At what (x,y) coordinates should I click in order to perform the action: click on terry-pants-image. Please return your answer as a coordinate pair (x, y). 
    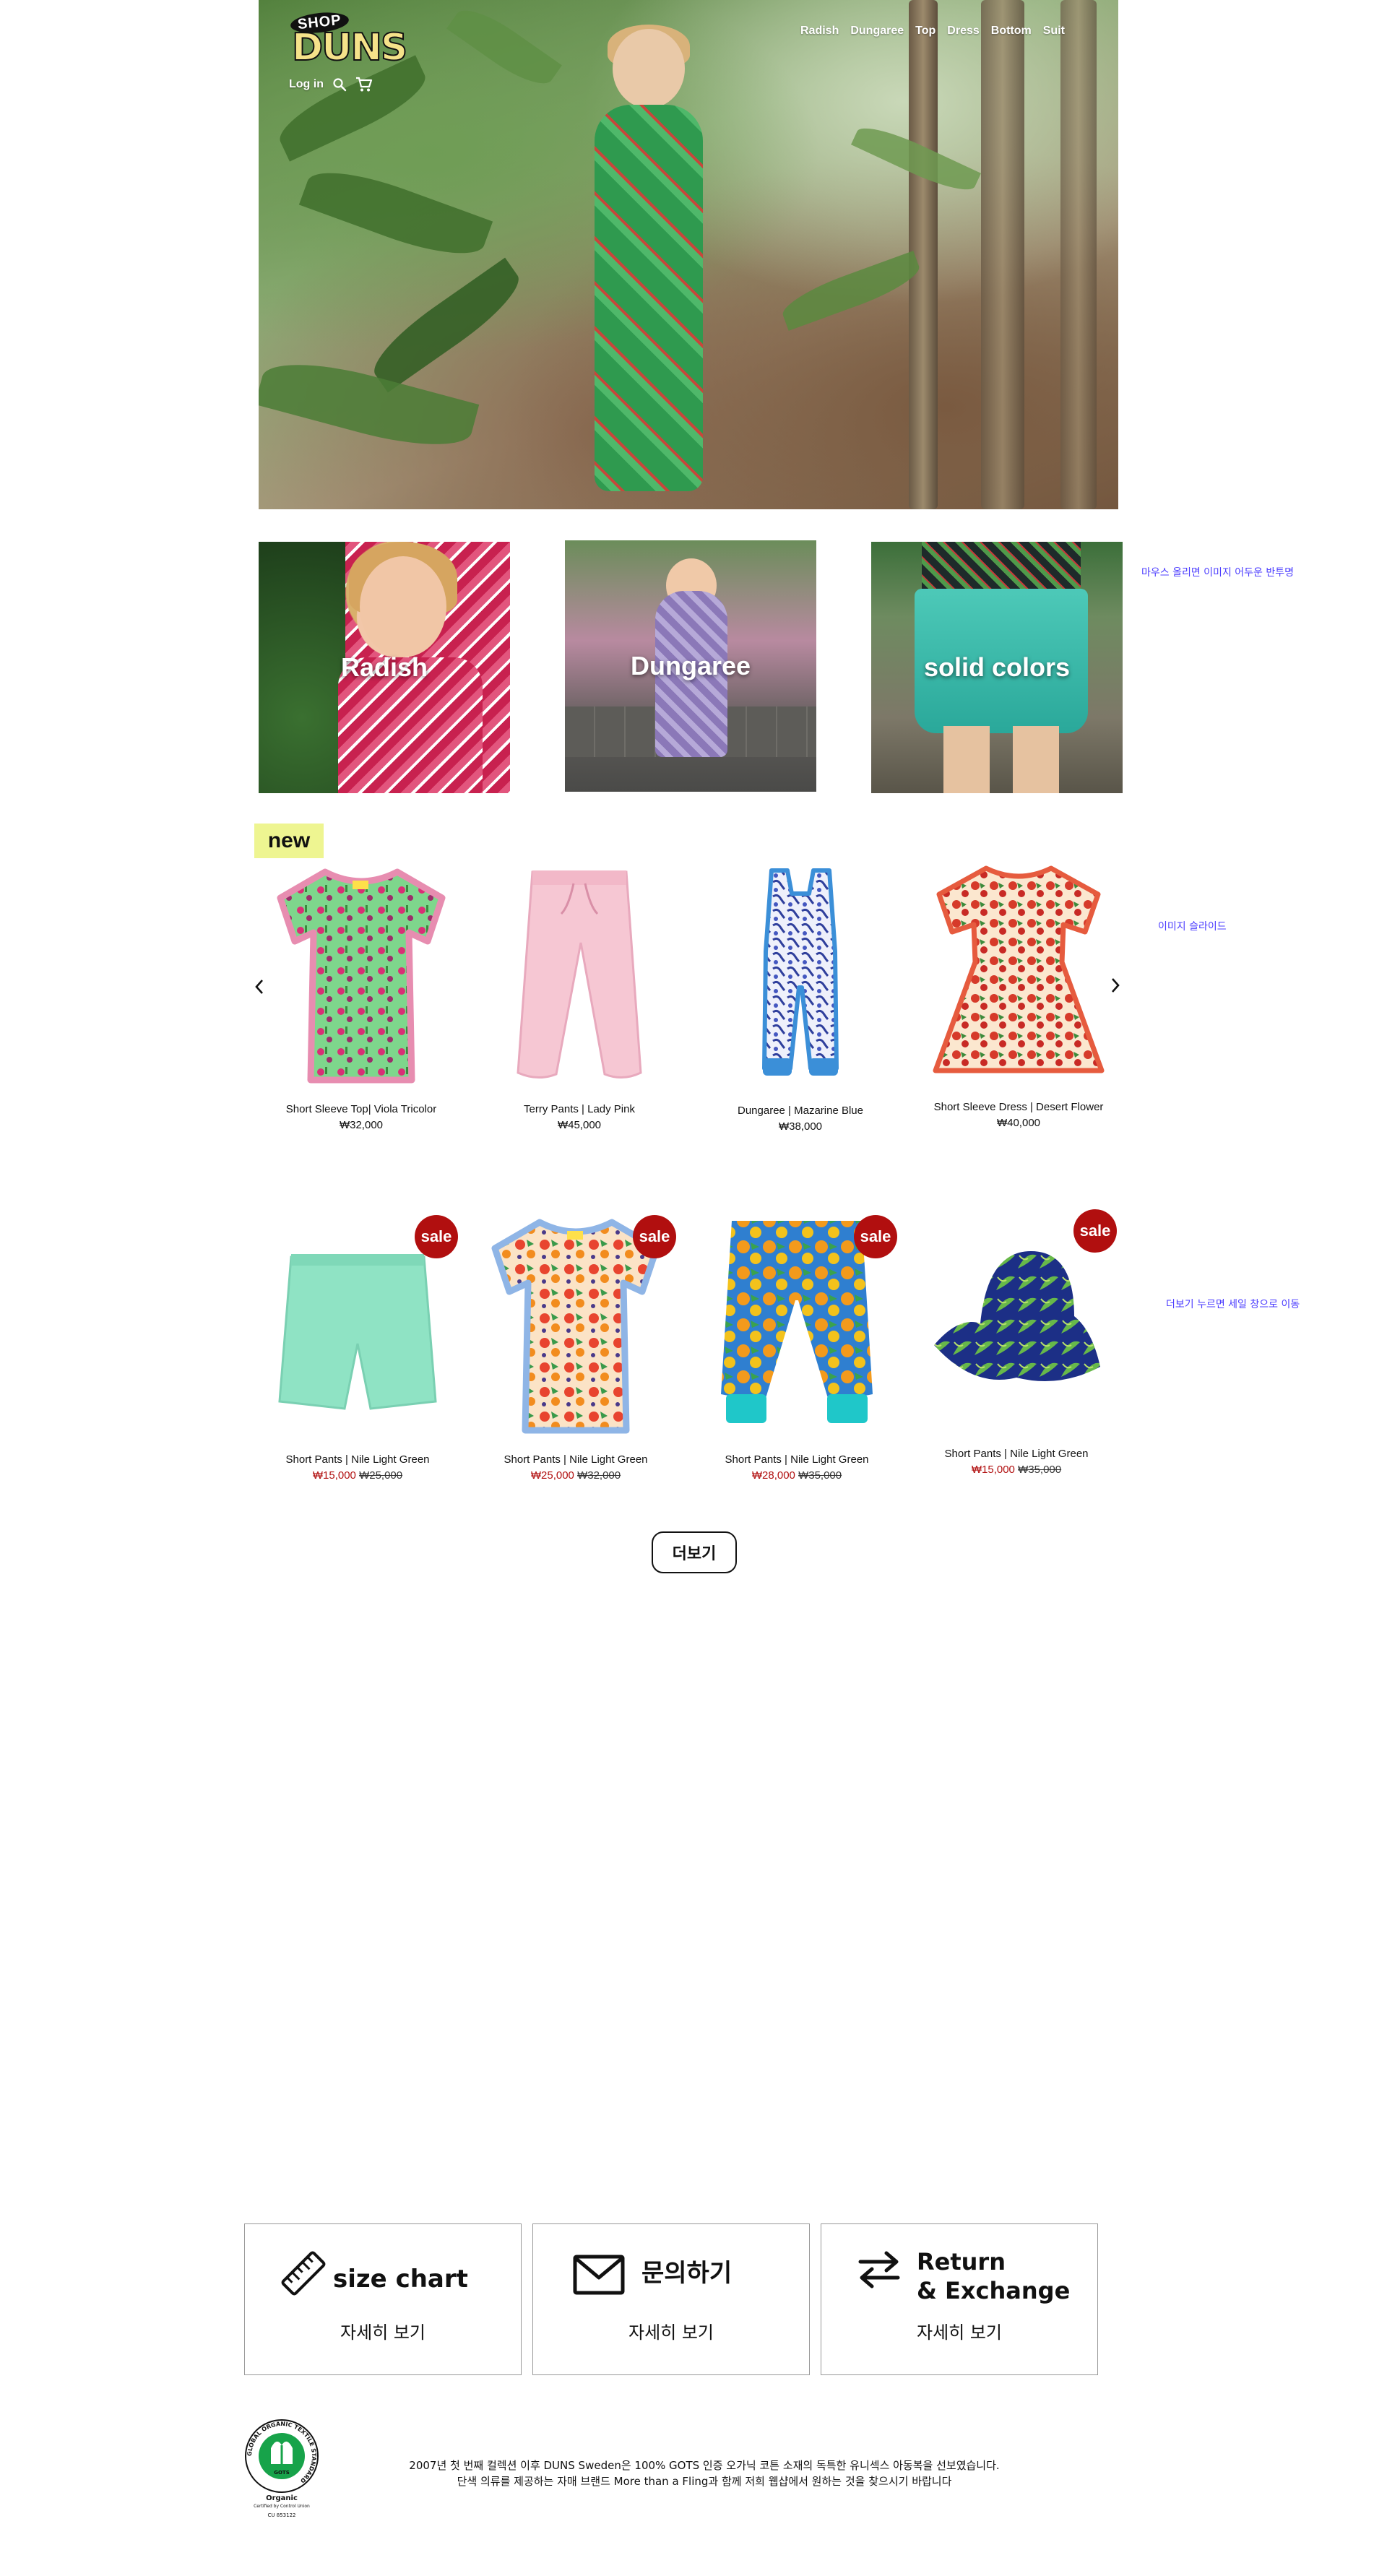
    Looking at the image, I should click on (579, 975).